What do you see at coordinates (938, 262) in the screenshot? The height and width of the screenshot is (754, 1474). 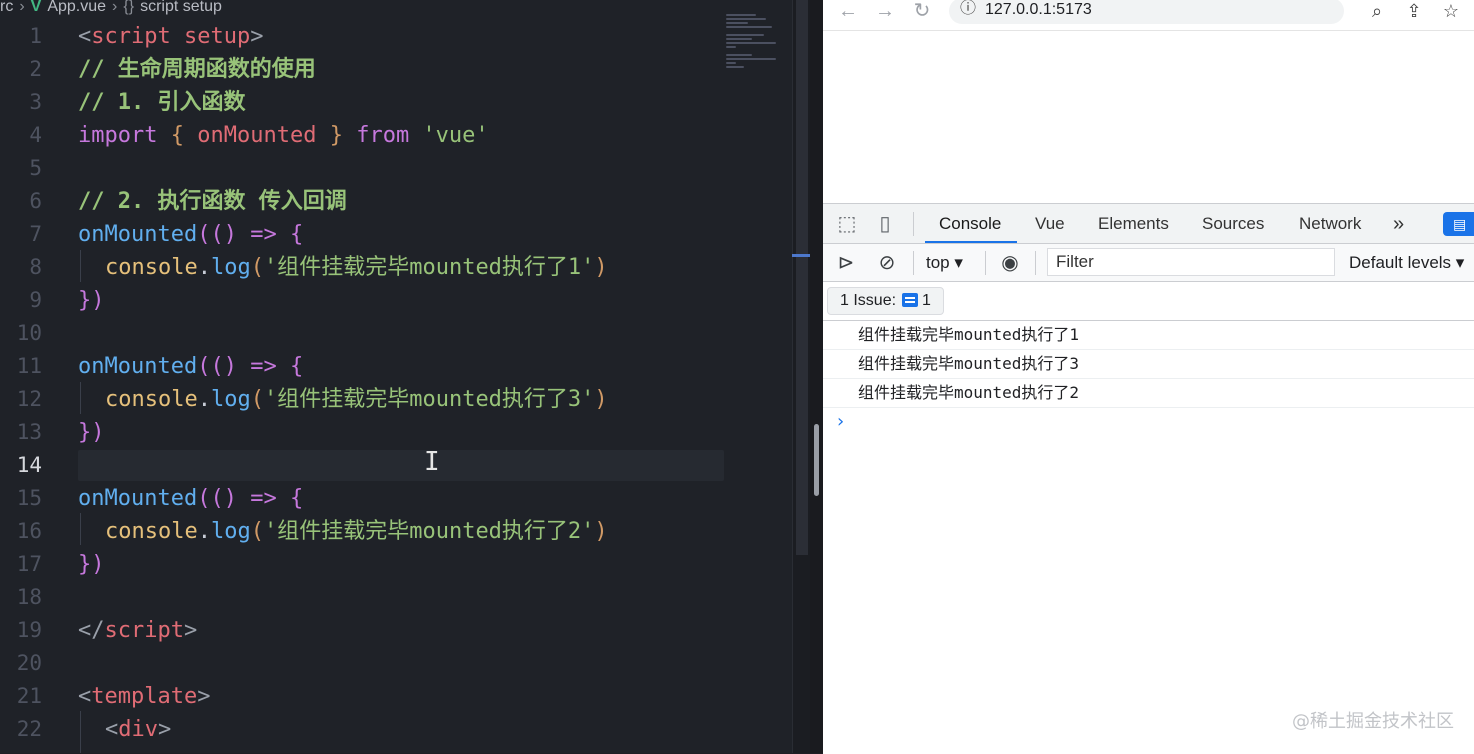 I see `context-value: top` at bounding box center [938, 262].